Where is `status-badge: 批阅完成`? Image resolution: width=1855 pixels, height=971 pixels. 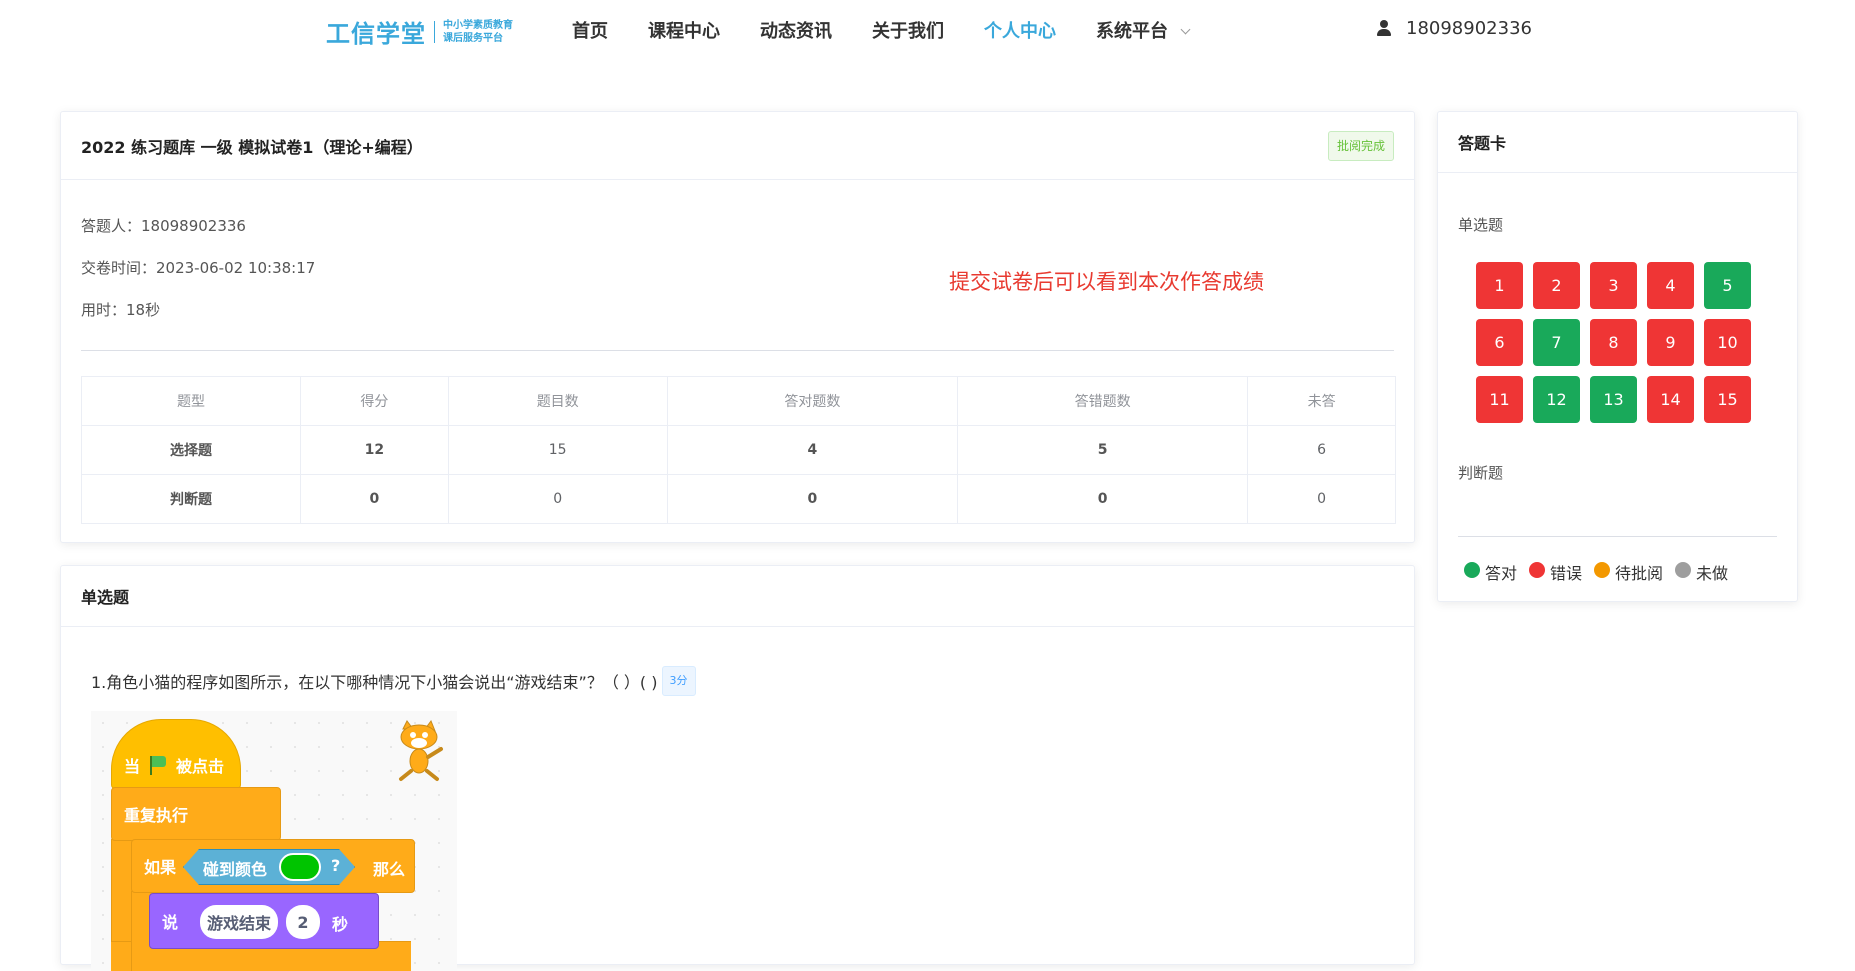 status-badge: 批阅完成 is located at coordinates (1360, 145).